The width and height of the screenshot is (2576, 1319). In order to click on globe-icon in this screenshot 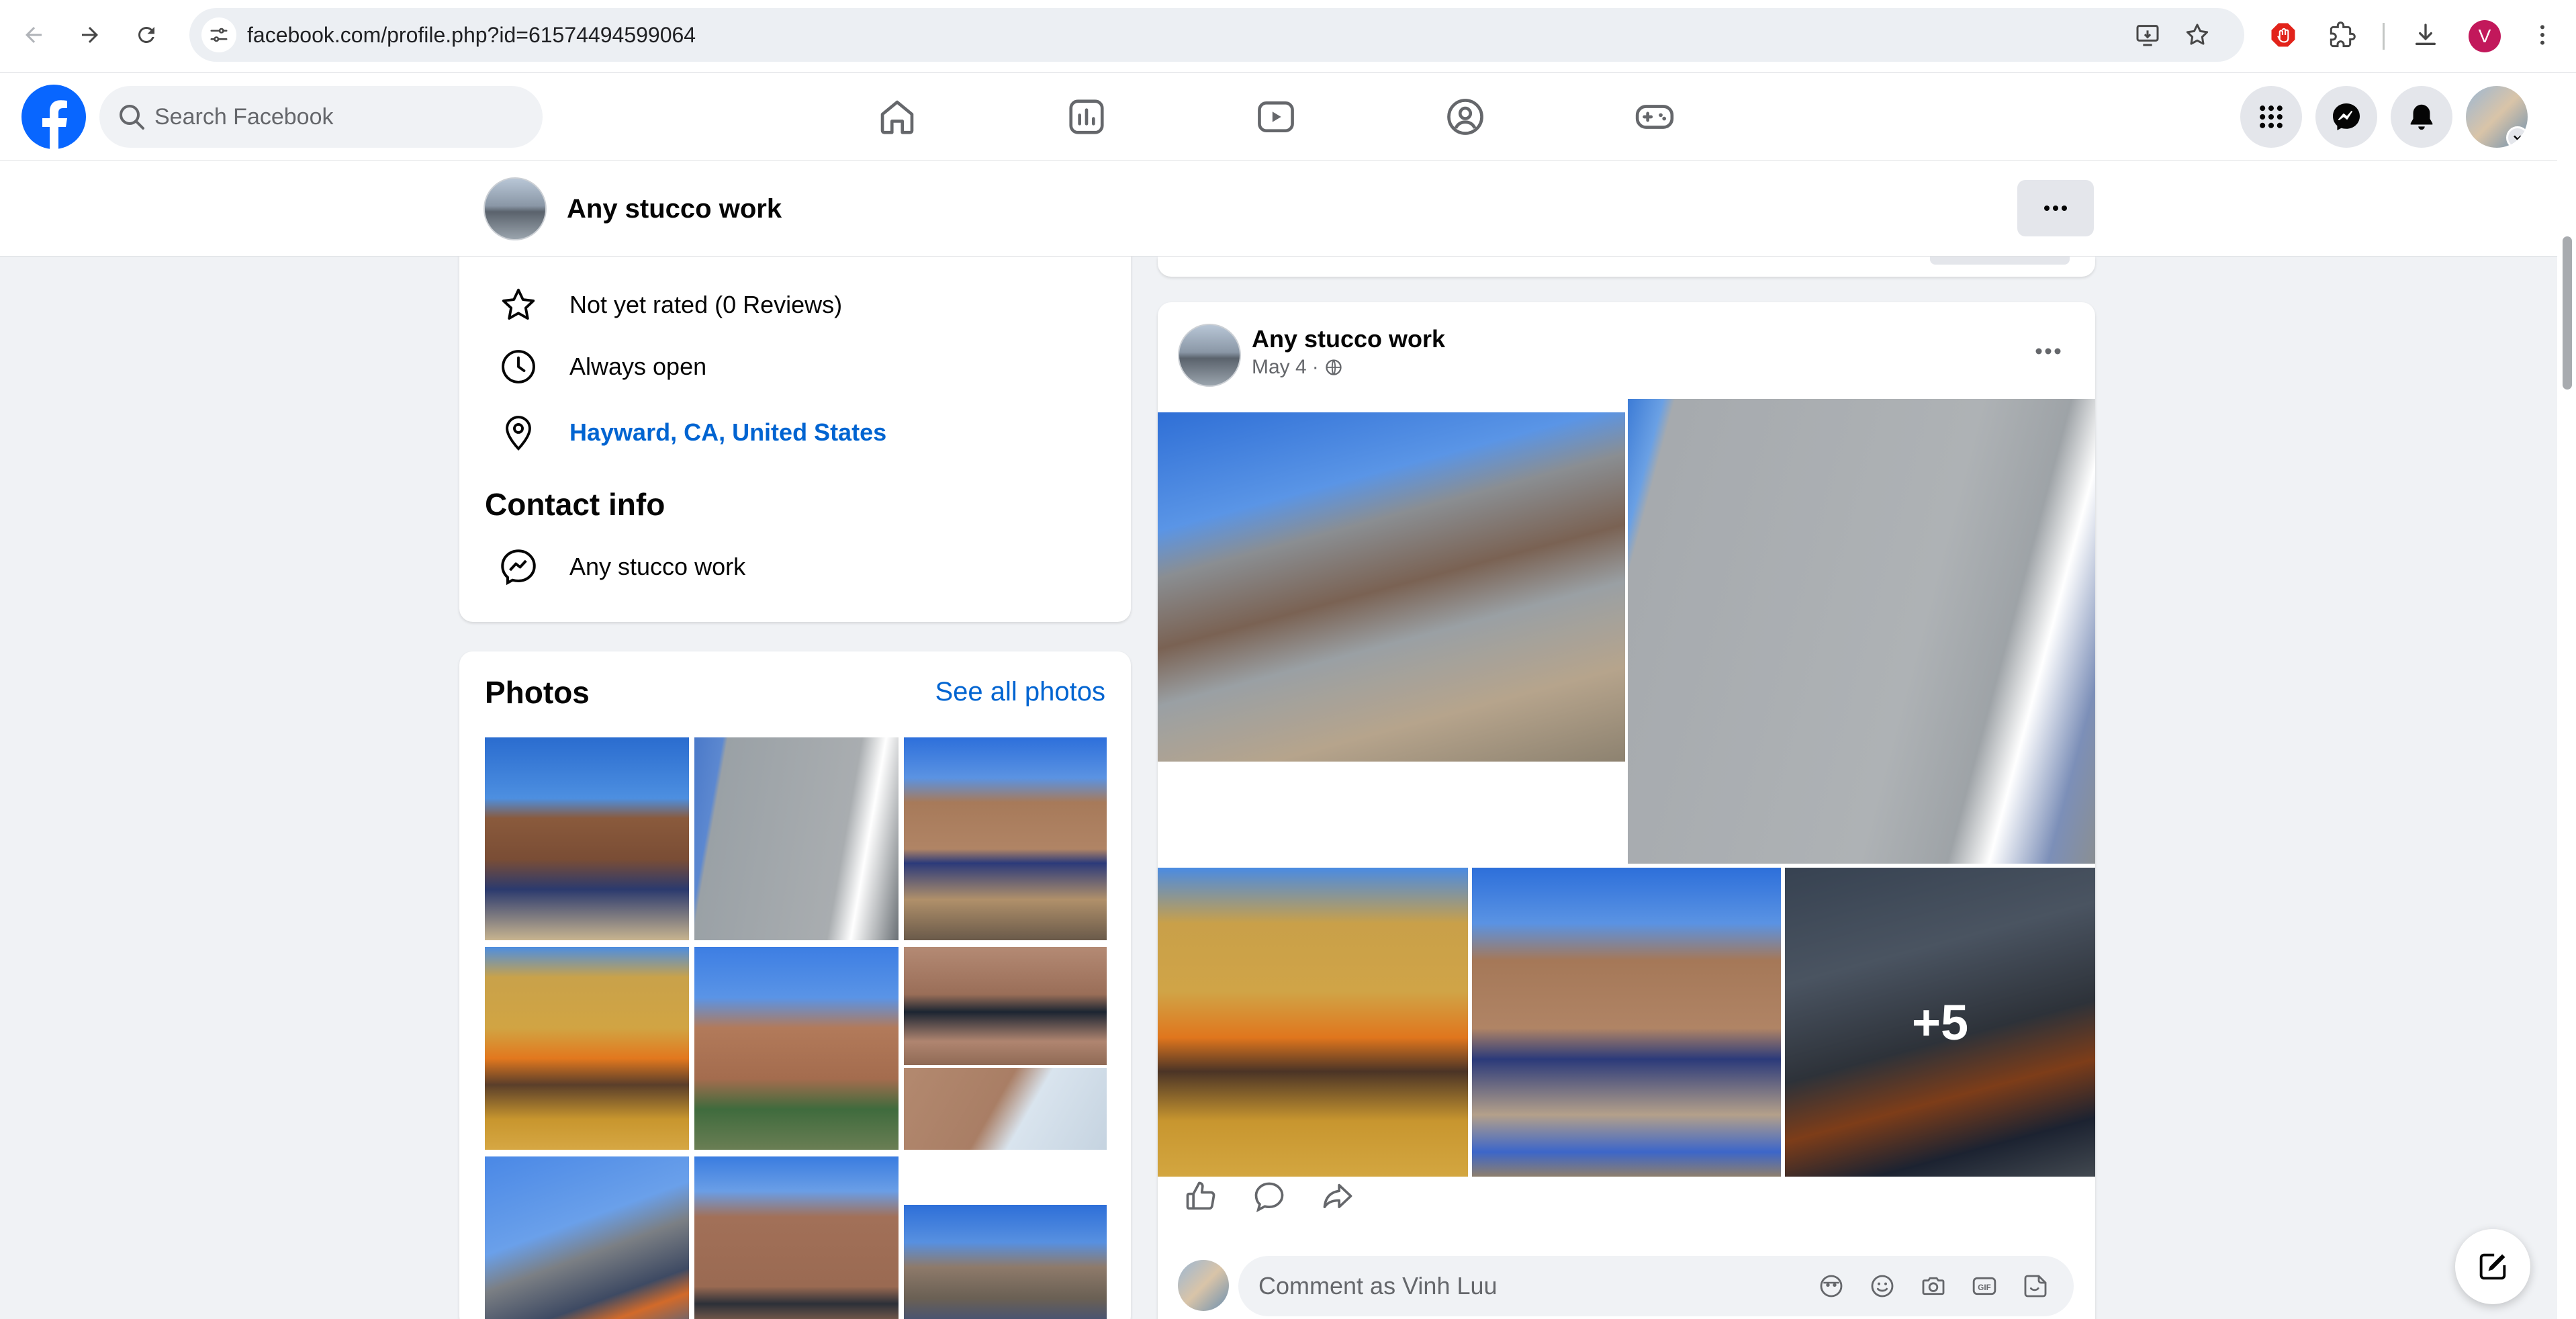, I will do `click(1333, 367)`.